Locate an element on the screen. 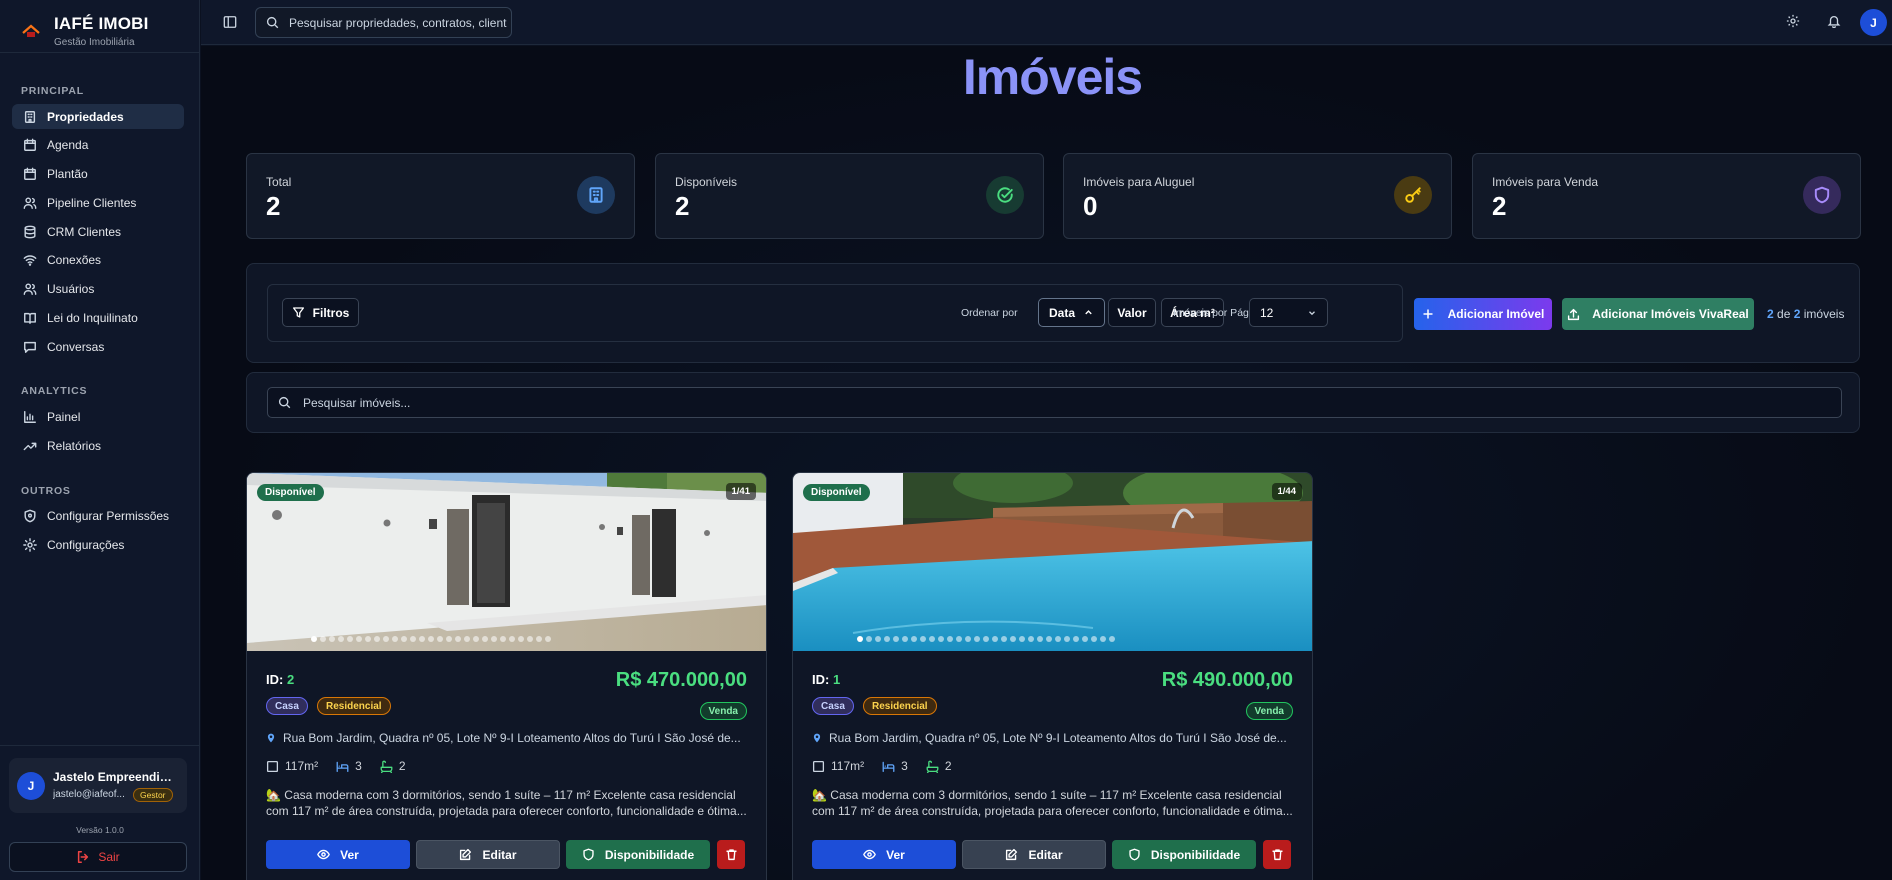  bath-icon is located at coordinates (386, 766).